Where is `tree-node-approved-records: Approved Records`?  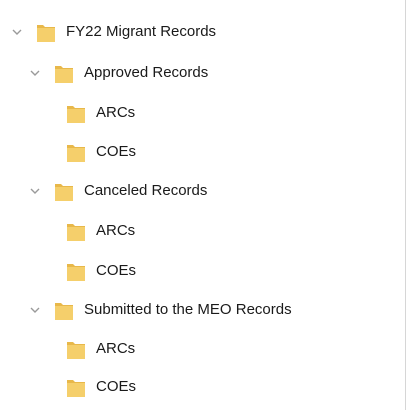
tree-node-approved-records: Approved Records is located at coordinates (118, 73).